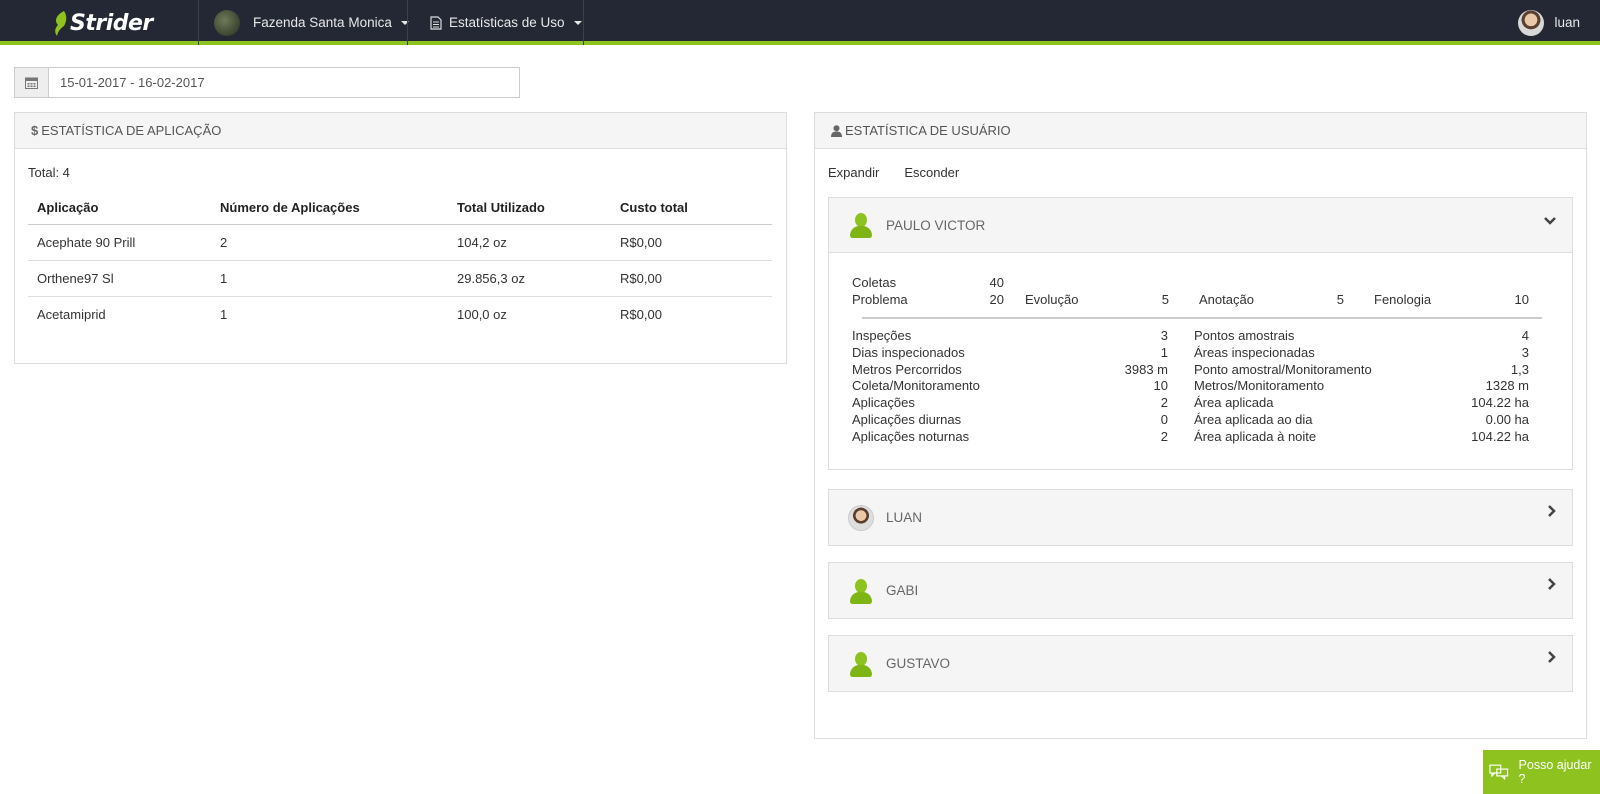 Image resolution: width=1600 pixels, height=794 pixels. What do you see at coordinates (35, 130) in the screenshot?
I see `dollar-icon: $` at bounding box center [35, 130].